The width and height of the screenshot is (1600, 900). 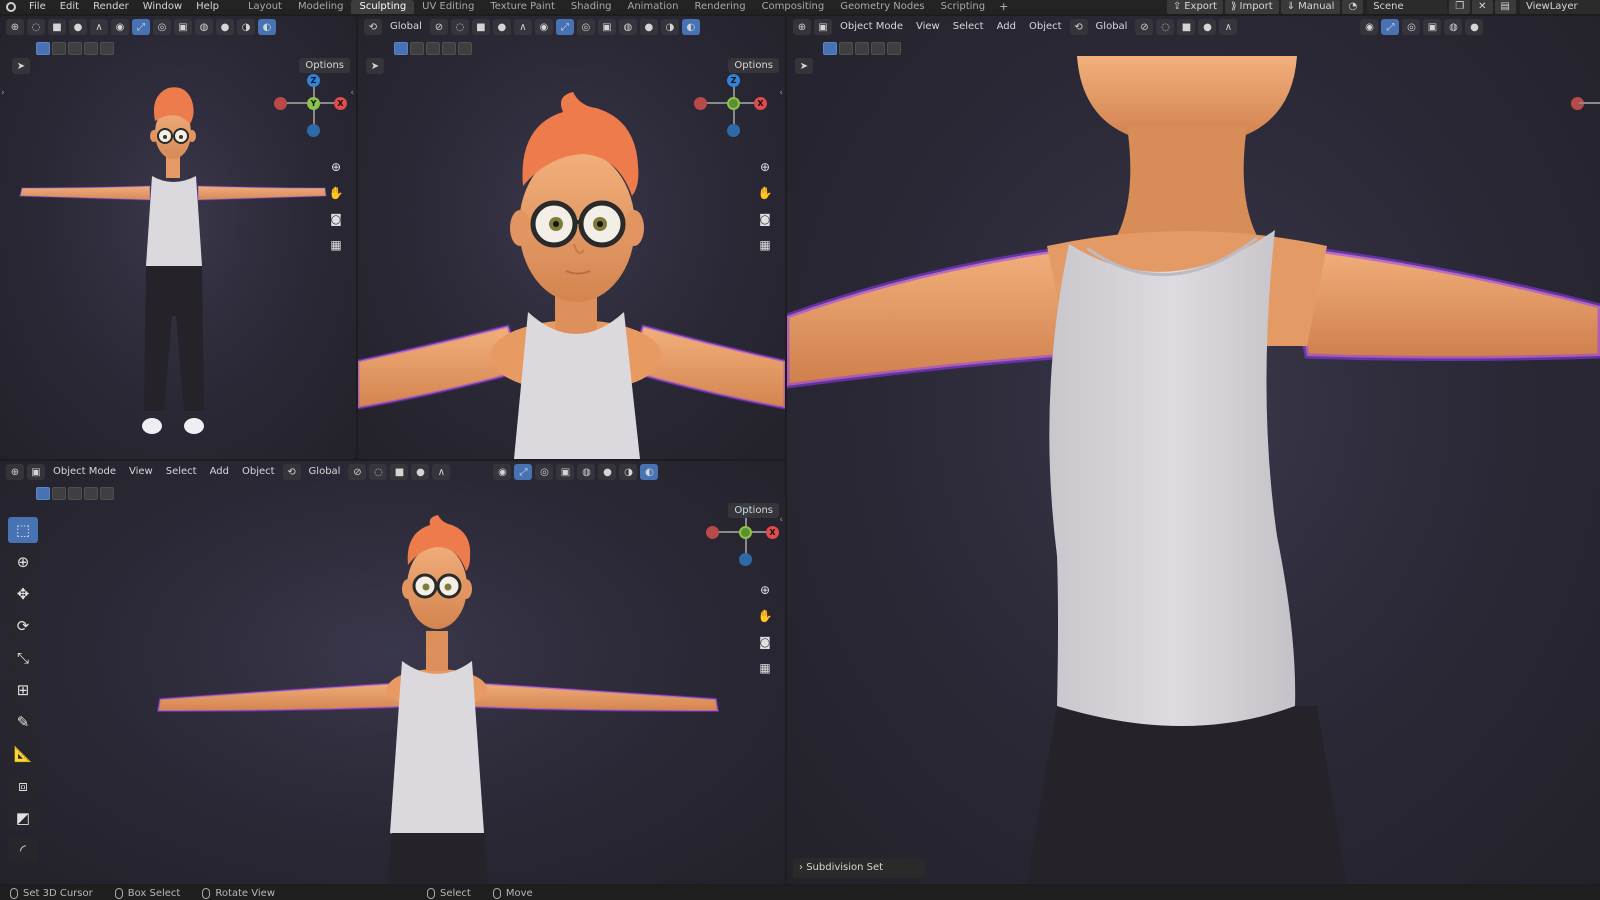 What do you see at coordinates (1585, 109) in the screenshot?
I see `navigation-gizmo` at bounding box center [1585, 109].